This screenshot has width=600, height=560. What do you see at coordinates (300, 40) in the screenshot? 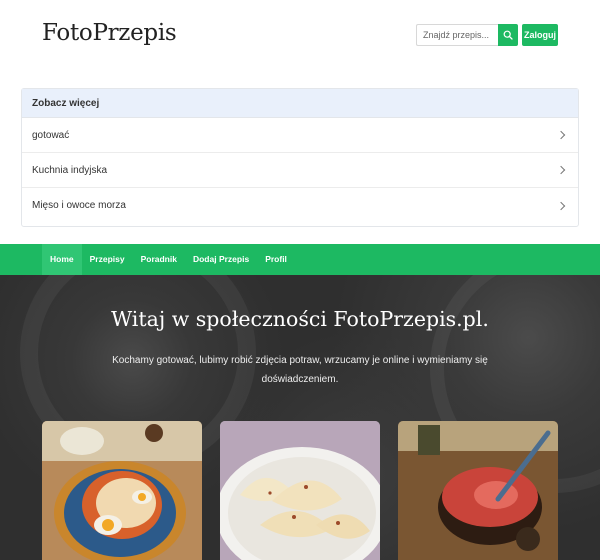
I see `site-header: FotoPrzepis Zaloguj` at bounding box center [300, 40].